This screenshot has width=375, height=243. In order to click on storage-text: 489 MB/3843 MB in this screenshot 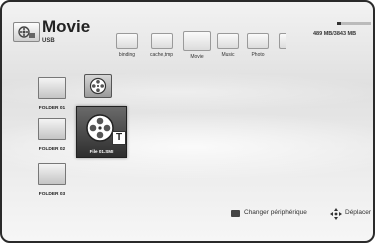, I will do `click(335, 34)`.